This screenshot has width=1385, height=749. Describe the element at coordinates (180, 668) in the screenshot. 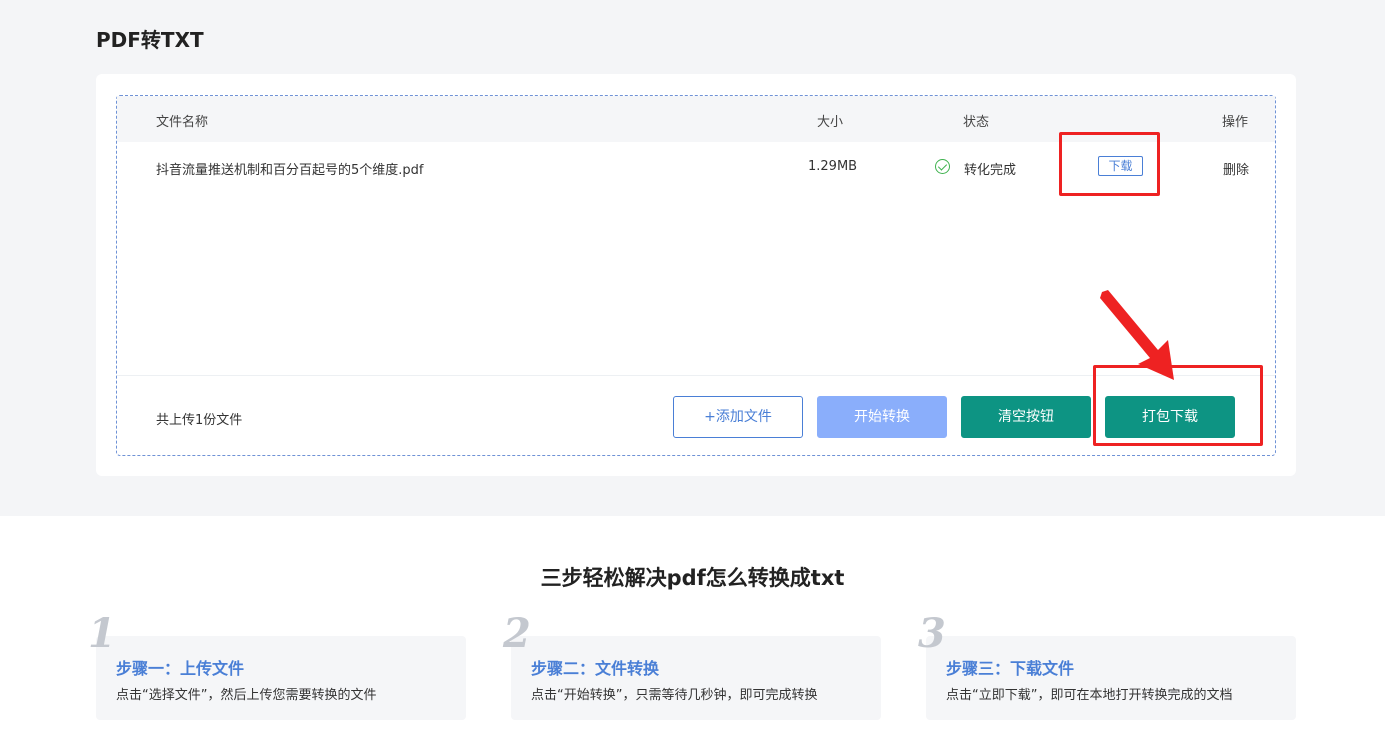

I see `step-title: 步骤一：上传文件` at that location.